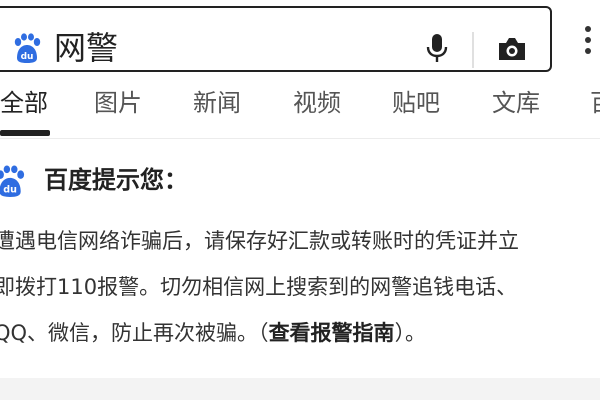 The height and width of the screenshot is (400, 600). Describe the element at coordinates (86, 48) in the screenshot. I see `search-input: 网警` at that location.